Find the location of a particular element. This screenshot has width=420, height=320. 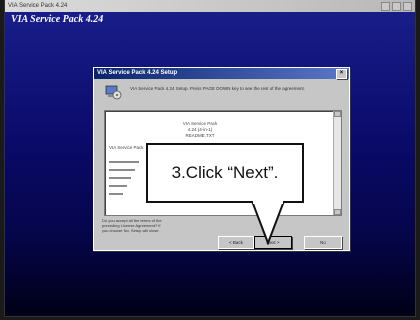

no-button: No is located at coordinates (323, 242).